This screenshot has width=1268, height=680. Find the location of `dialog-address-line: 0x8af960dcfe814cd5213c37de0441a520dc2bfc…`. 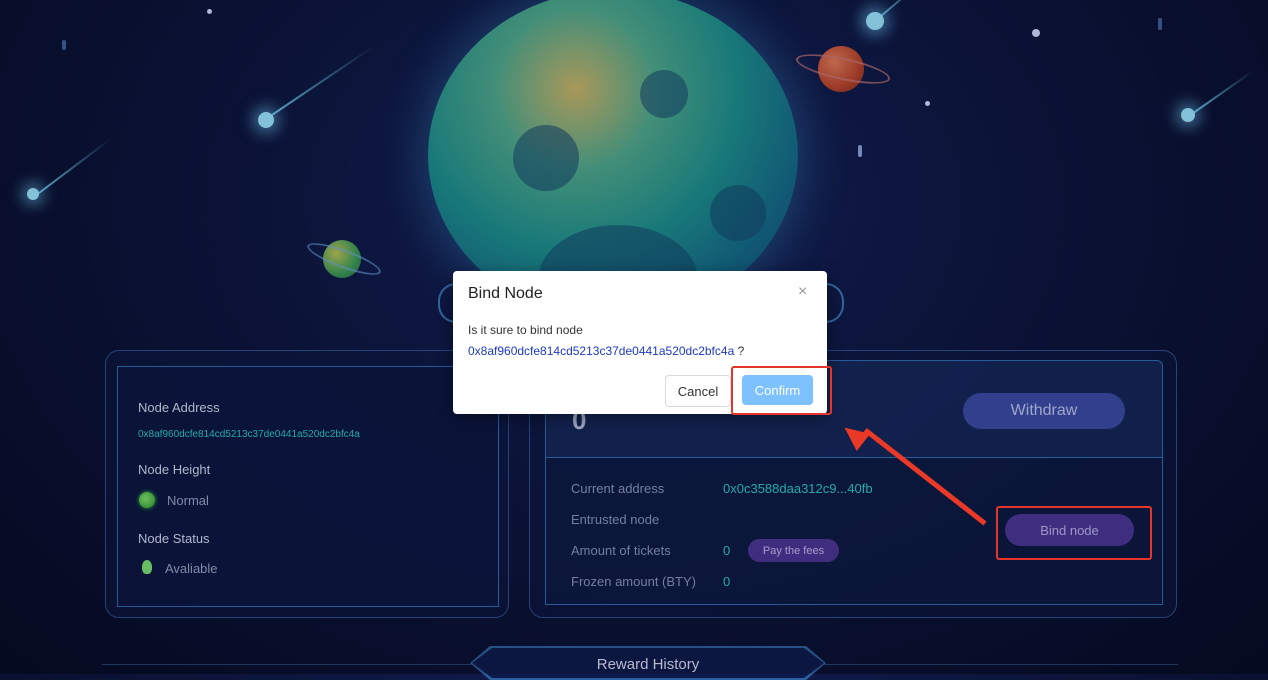

dialog-address-line: 0x8af960dcfe814cd5213c37de0441a520dc2bfc… is located at coordinates (606, 351).